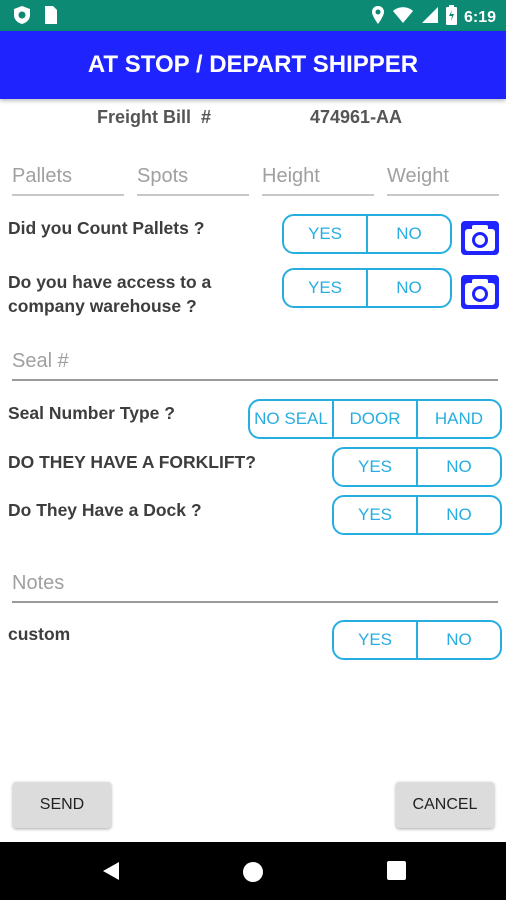 Image resolution: width=506 pixels, height=900 pixels. What do you see at coordinates (458, 419) in the screenshot?
I see `seal-type-hand-button: HAND` at bounding box center [458, 419].